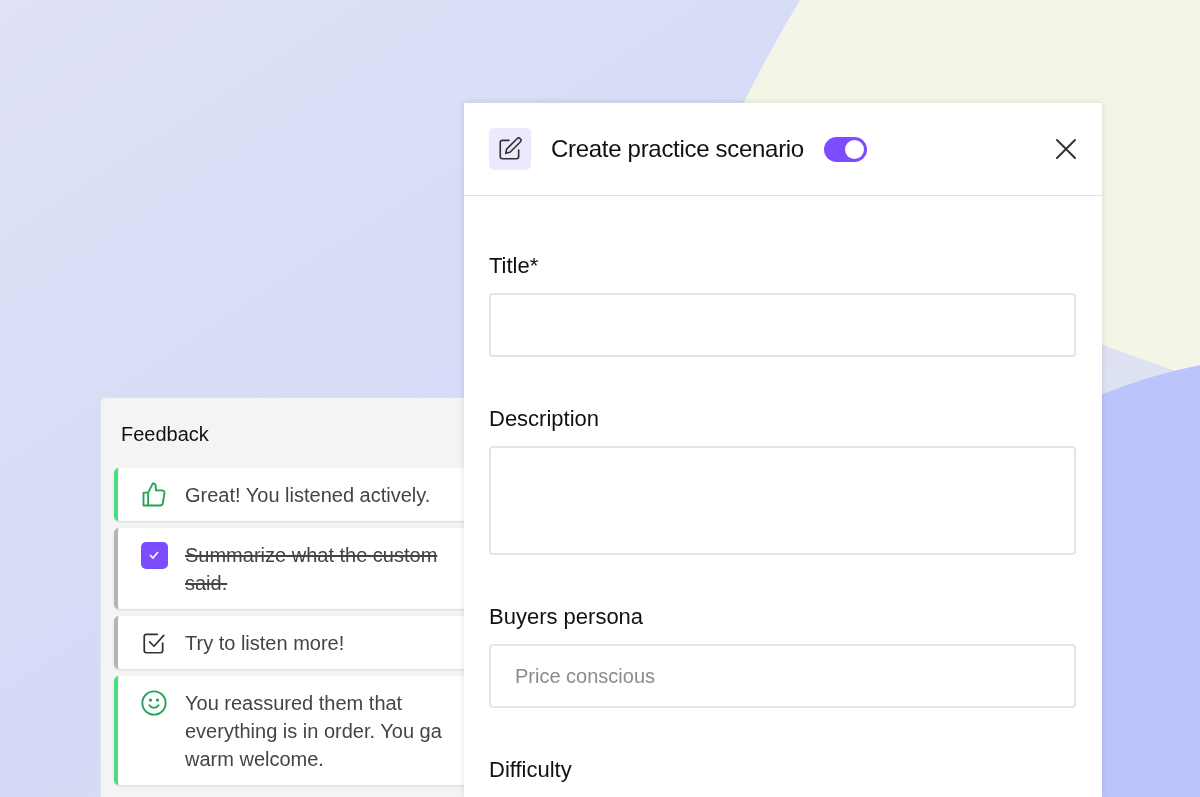 The image size is (1200, 797). Describe the element at coordinates (514, 266) in the screenshot. I see `field-label: Title*` at that location.